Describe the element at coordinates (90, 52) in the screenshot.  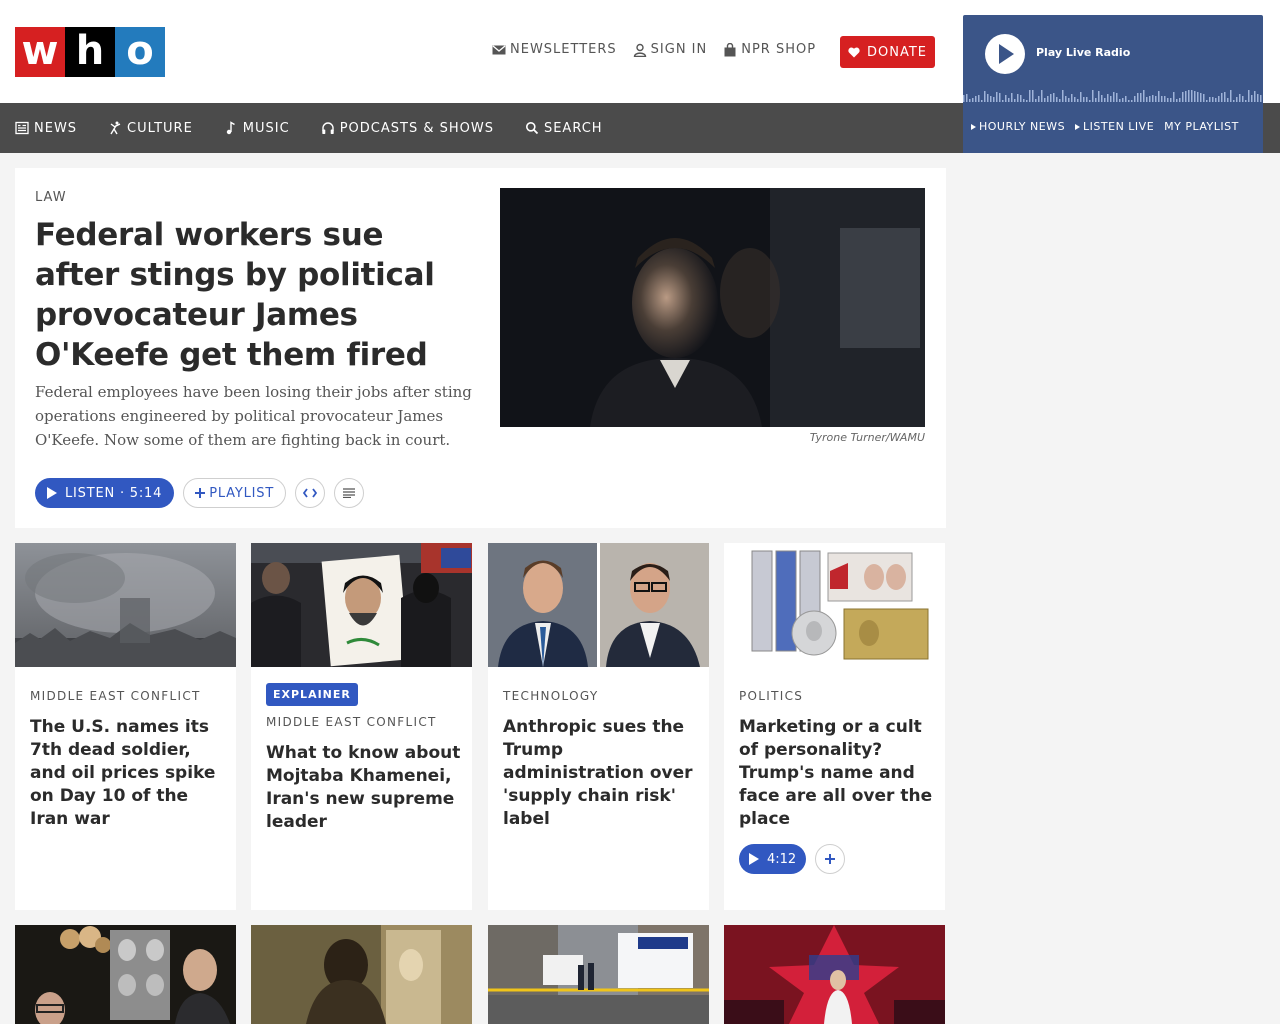
I see `site-logo: w h o` at that location.